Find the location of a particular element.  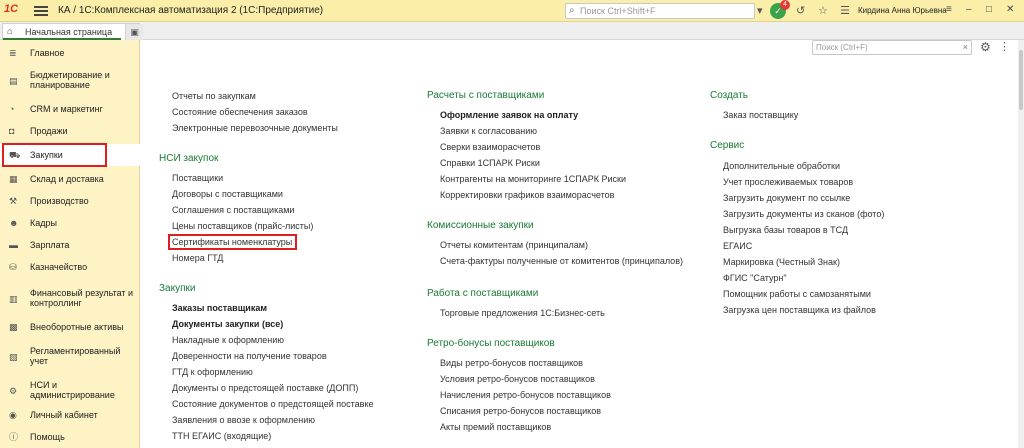

scrollbar-thumb is located at coordinates (1021, 80).